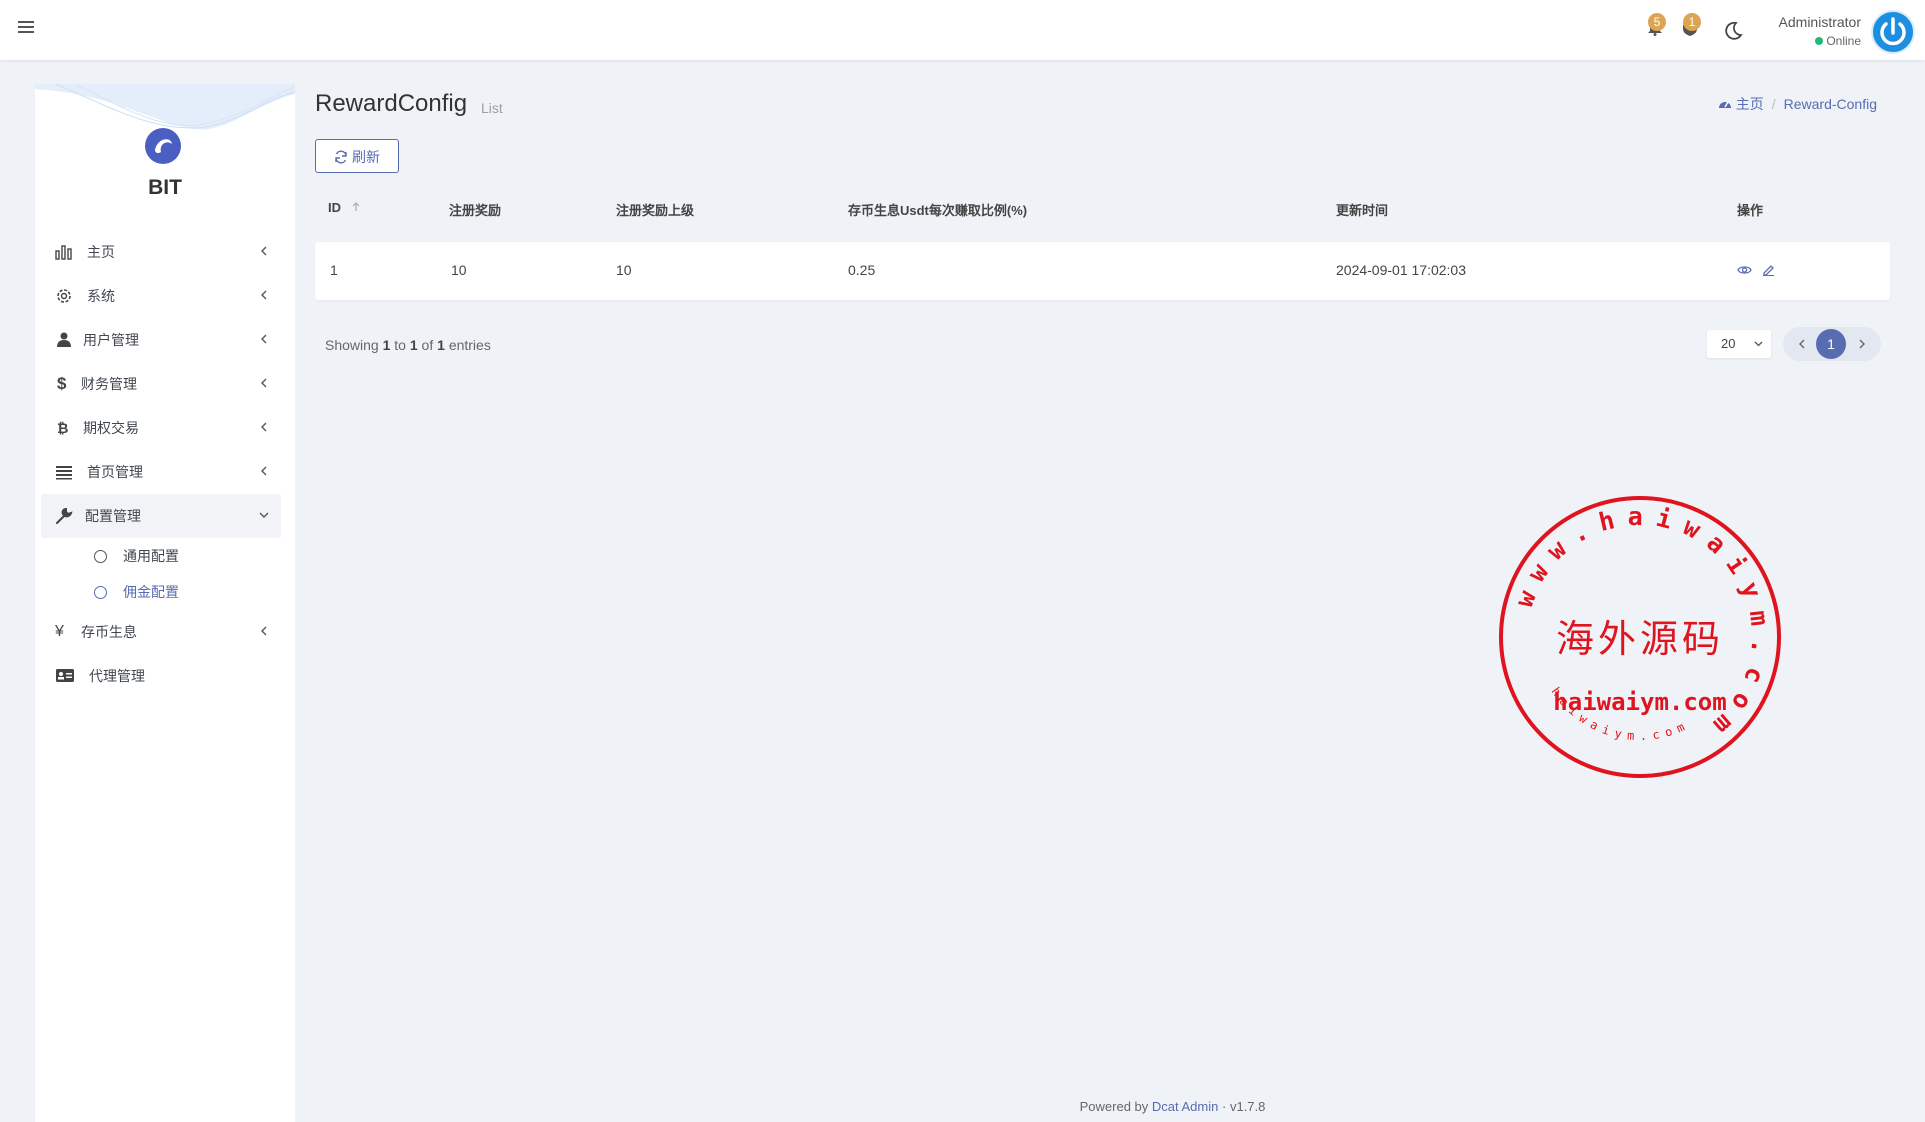 Image resolution: width=1925 pixels, height=1122 pixels. Describe the element at coordinates (624, 270) in the screenshot. I see `cell-parent-reward: 10` at that location.